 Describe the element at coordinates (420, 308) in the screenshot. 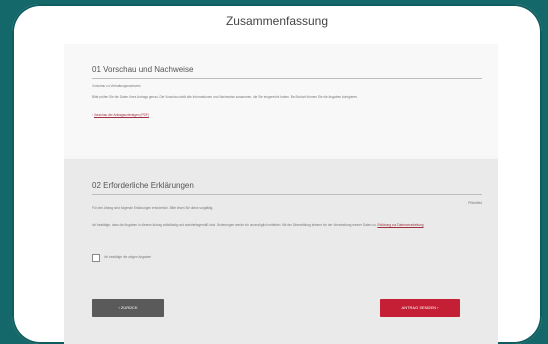

I see `submit-button: ANTRAG SENDEN ›` at that location.